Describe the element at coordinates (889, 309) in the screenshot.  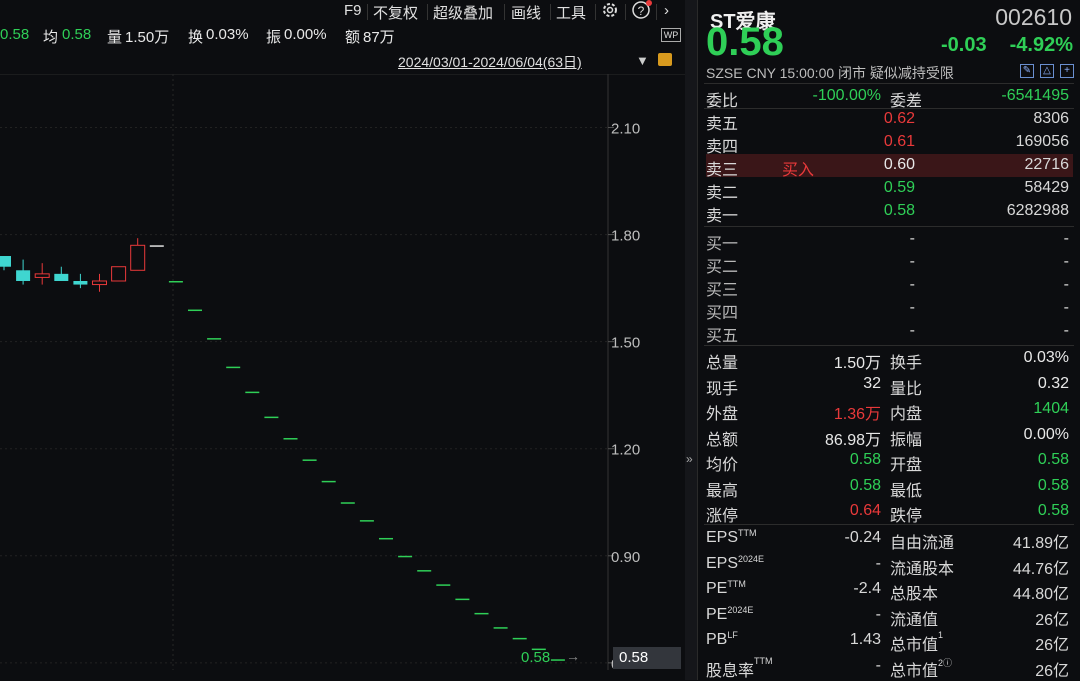
I see `bid-row: 买四 - -` at that location.